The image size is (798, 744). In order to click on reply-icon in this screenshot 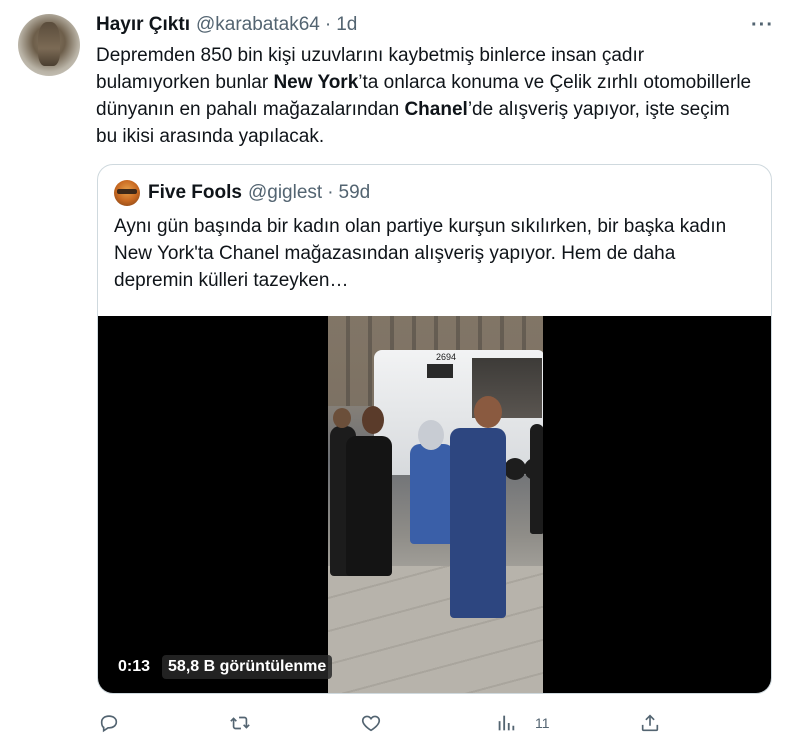, I will do `click(109, 724)`.